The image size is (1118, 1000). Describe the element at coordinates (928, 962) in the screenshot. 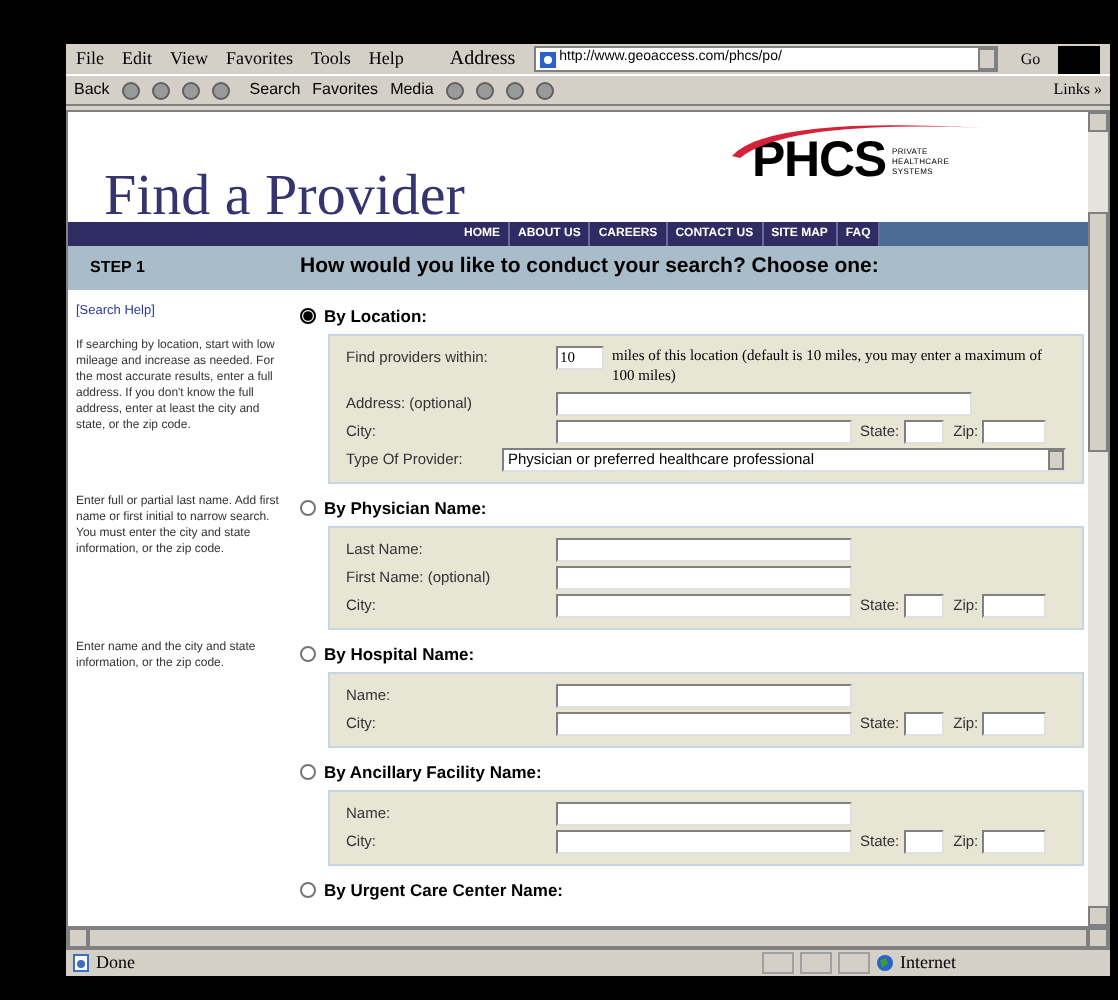

I see `security-zone: Internet` at that location.